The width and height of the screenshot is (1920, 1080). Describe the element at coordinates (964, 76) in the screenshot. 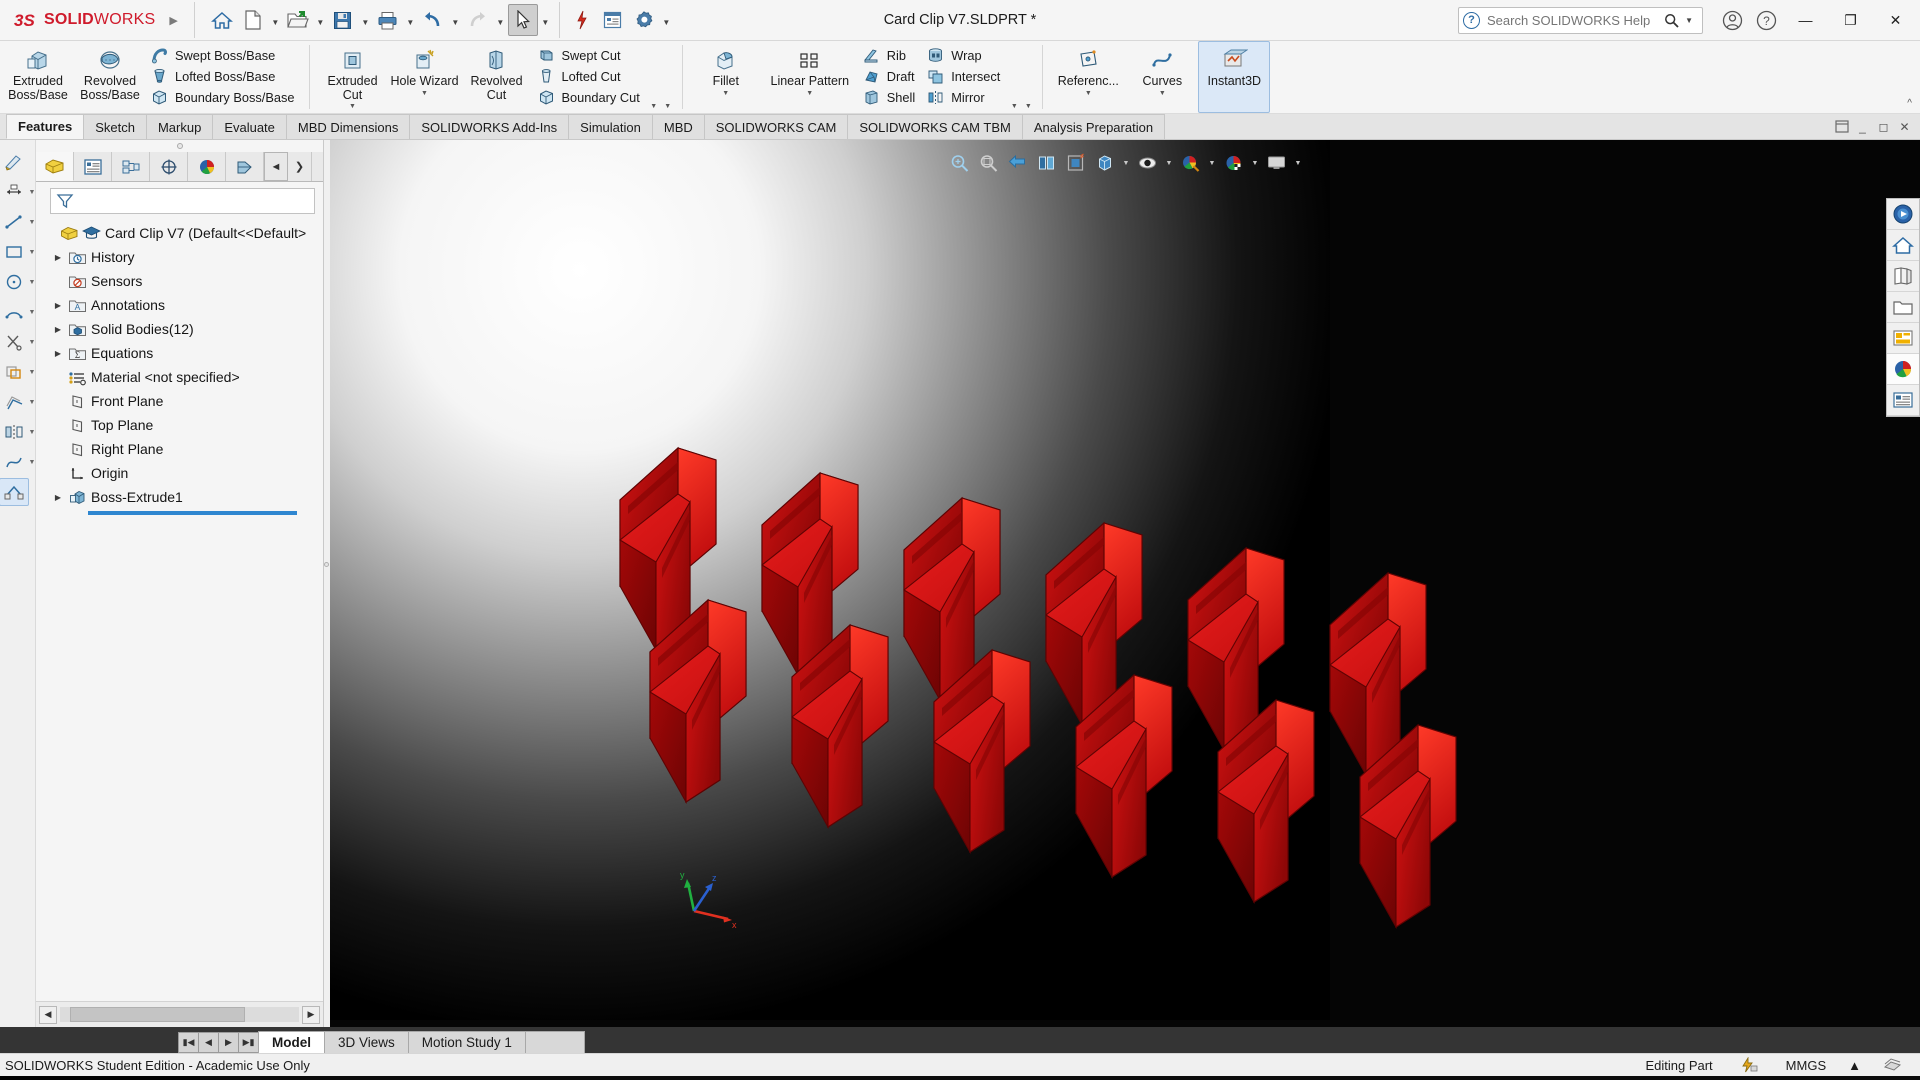

I see `intersect-button: Intersect` at that location.